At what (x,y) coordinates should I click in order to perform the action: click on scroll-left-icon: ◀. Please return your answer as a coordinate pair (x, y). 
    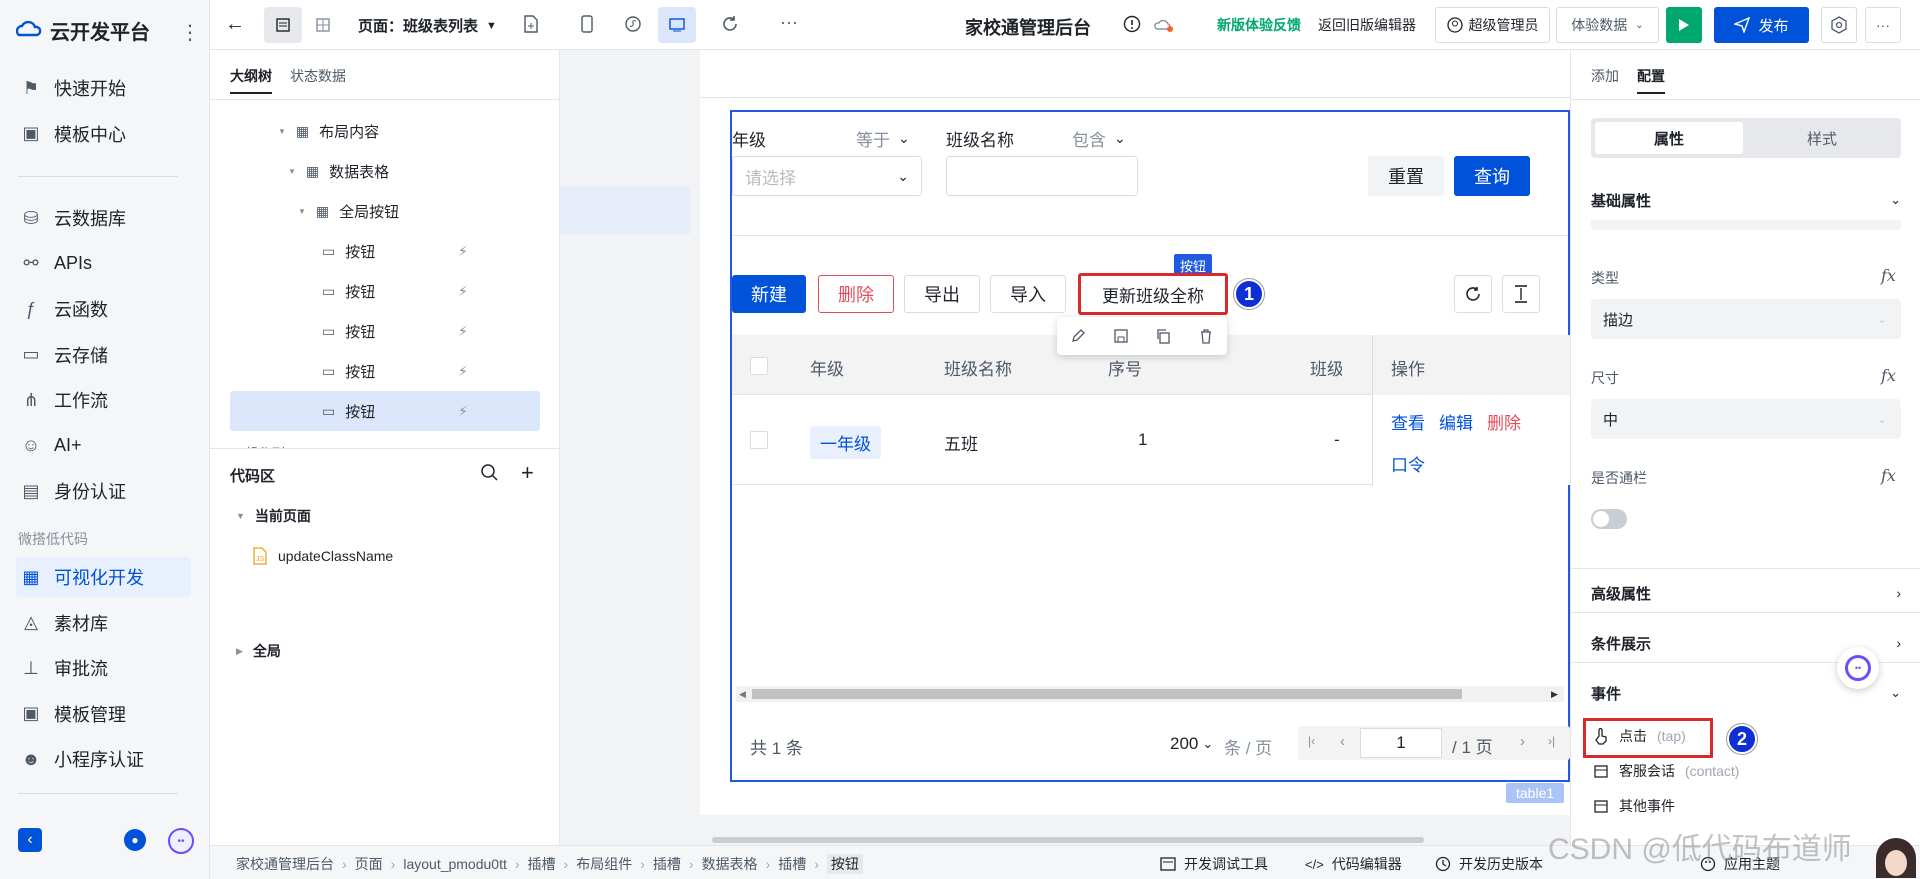
    Looking at the image, I should click on (742, 694).